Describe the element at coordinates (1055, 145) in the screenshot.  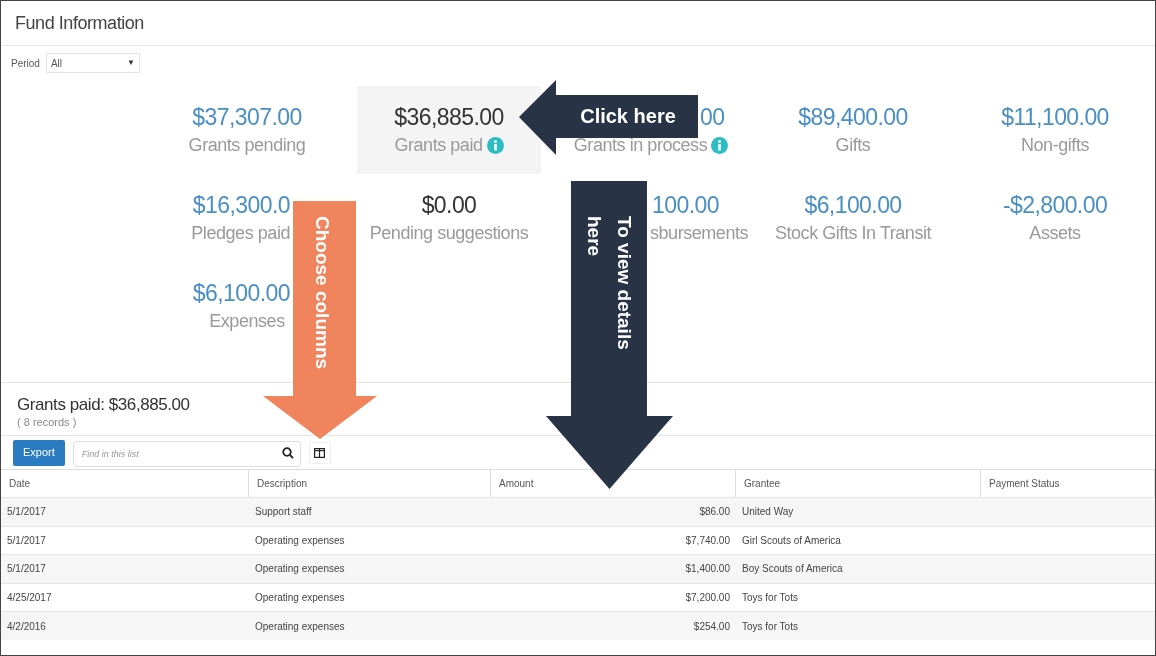
I see `tile-label: Non-gifts` at that location.